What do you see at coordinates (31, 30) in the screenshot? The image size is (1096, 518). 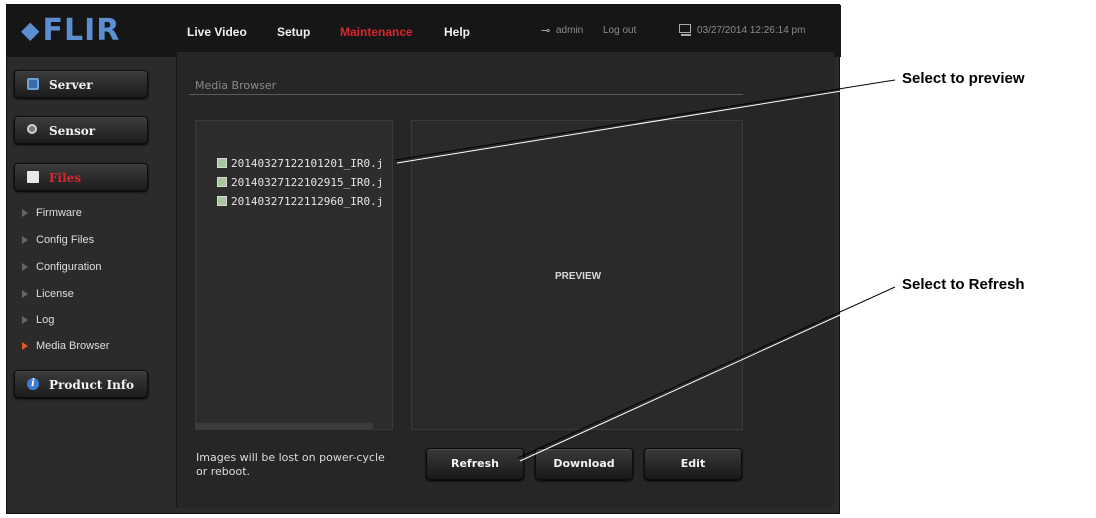 I see `flir-logo-icon: ◆` at bounding box center [31, 30].